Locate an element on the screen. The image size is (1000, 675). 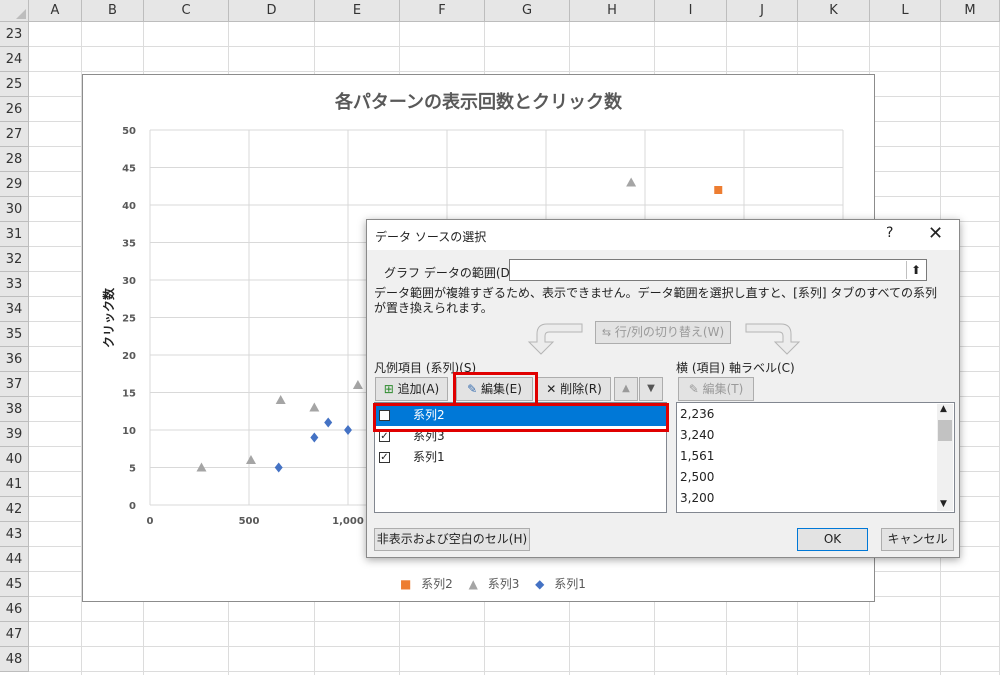
dialog-title: データ ソースの選択 is located at coordinates (431, 237).